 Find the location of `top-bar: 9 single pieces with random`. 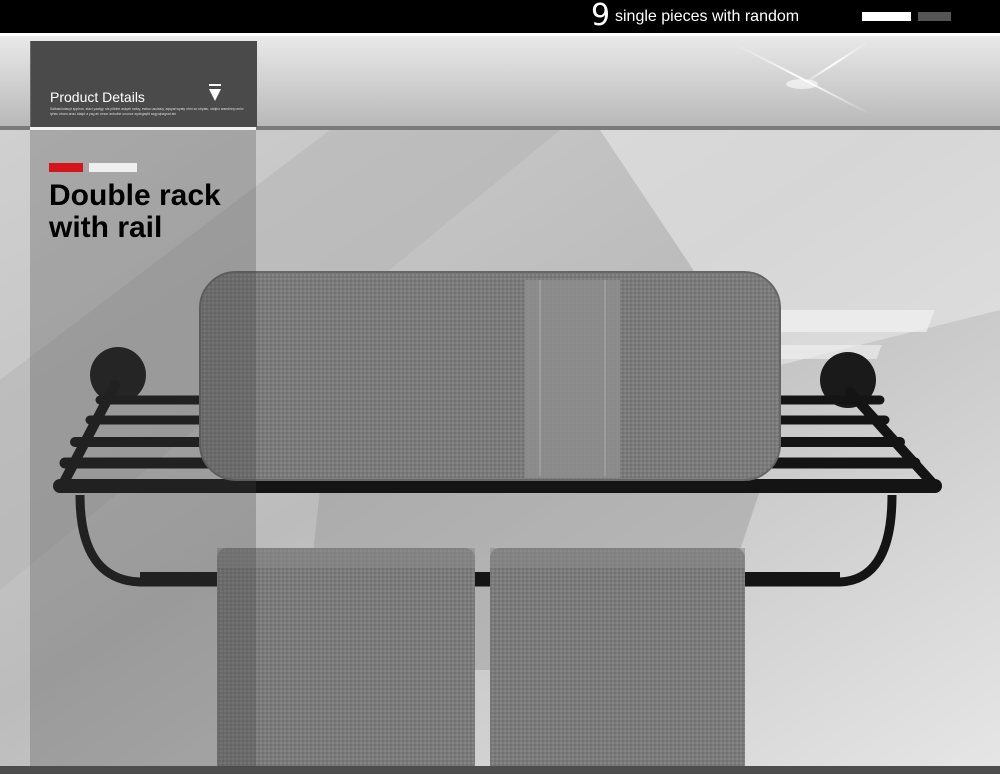

top-bar: 9 single pieces with random is located at coordinates (500, 16).